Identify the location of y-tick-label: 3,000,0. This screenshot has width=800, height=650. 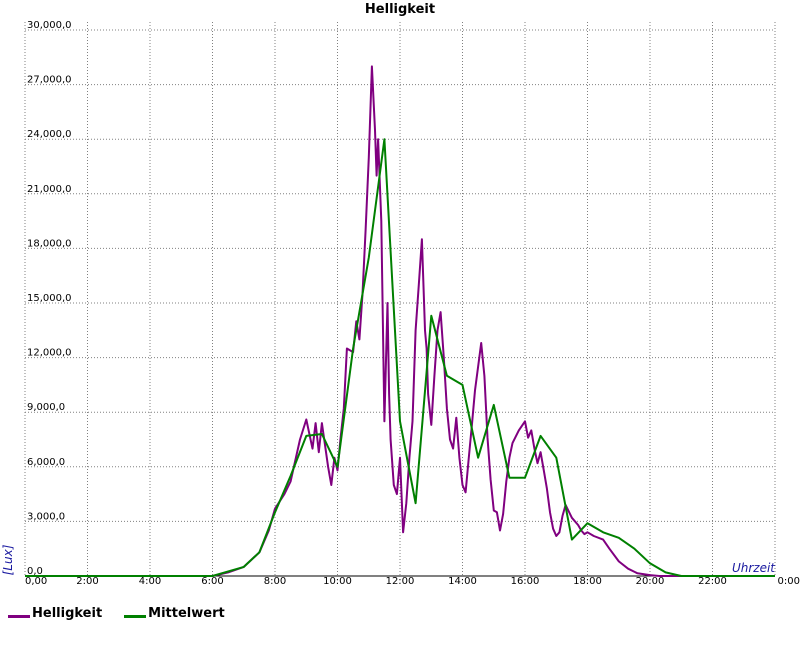
(46, 516).